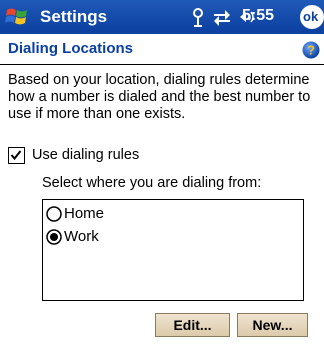  Describe the element at coordinates (17, 17) in the screenshot. I see `start-logo-icon` at that location.